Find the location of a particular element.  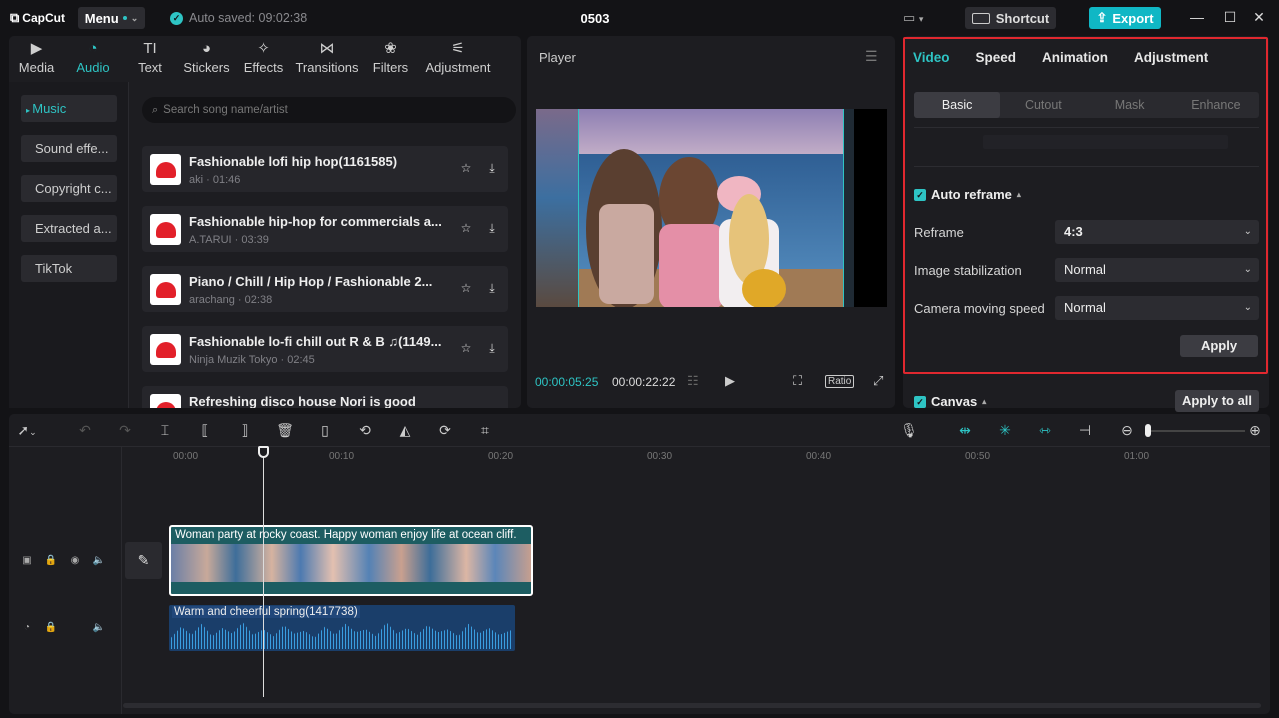

player-menu-icon: ☰ is located at coordinates (871, 56).